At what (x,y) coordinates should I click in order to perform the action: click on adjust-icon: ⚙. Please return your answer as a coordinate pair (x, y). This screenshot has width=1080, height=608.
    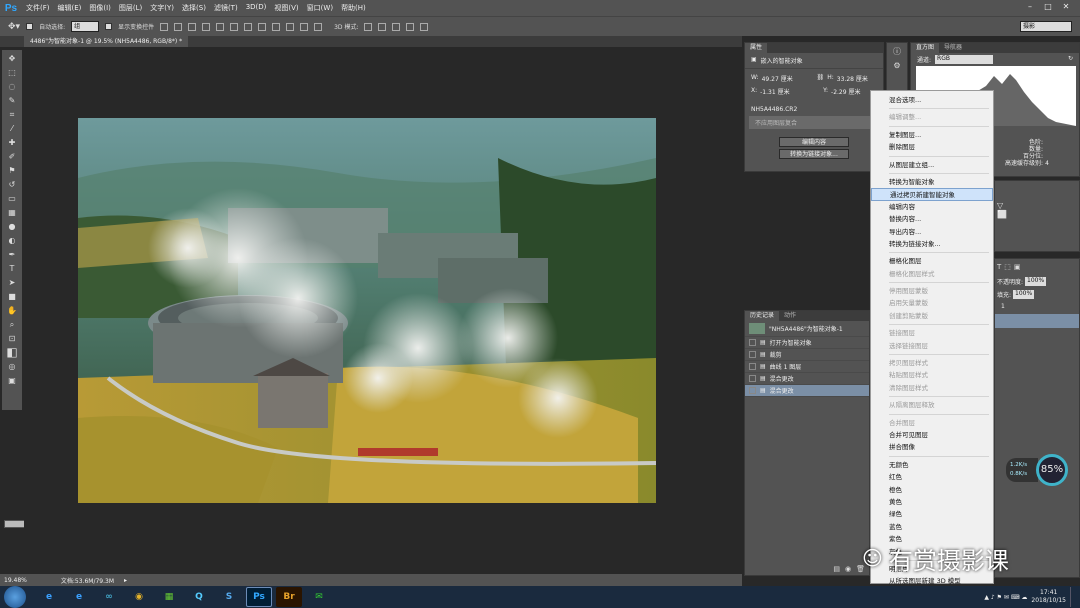
    Looking at the image, I should click on (897, 65).